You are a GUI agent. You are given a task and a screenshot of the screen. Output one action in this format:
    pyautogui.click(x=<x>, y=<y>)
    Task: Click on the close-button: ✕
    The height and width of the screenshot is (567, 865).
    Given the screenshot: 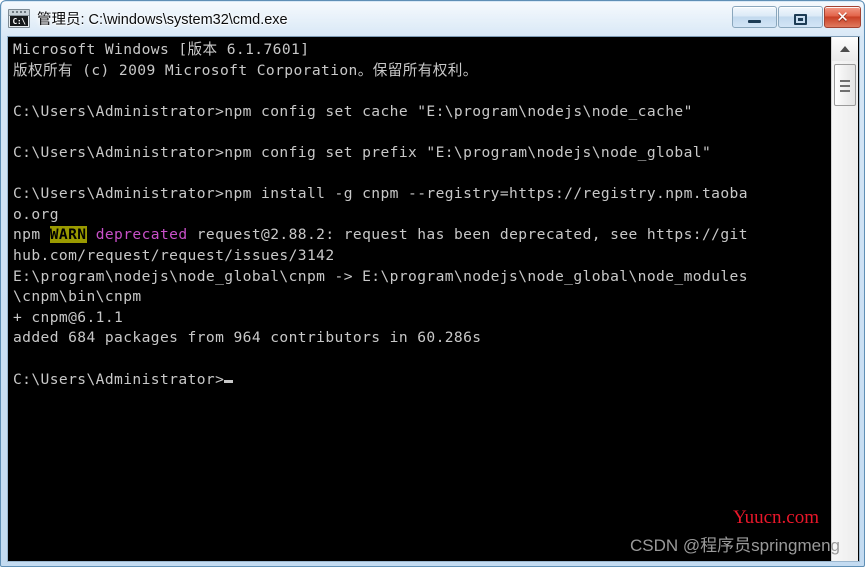 What is the action you would take?
    pyautogui.click(x=842, y=17)
    